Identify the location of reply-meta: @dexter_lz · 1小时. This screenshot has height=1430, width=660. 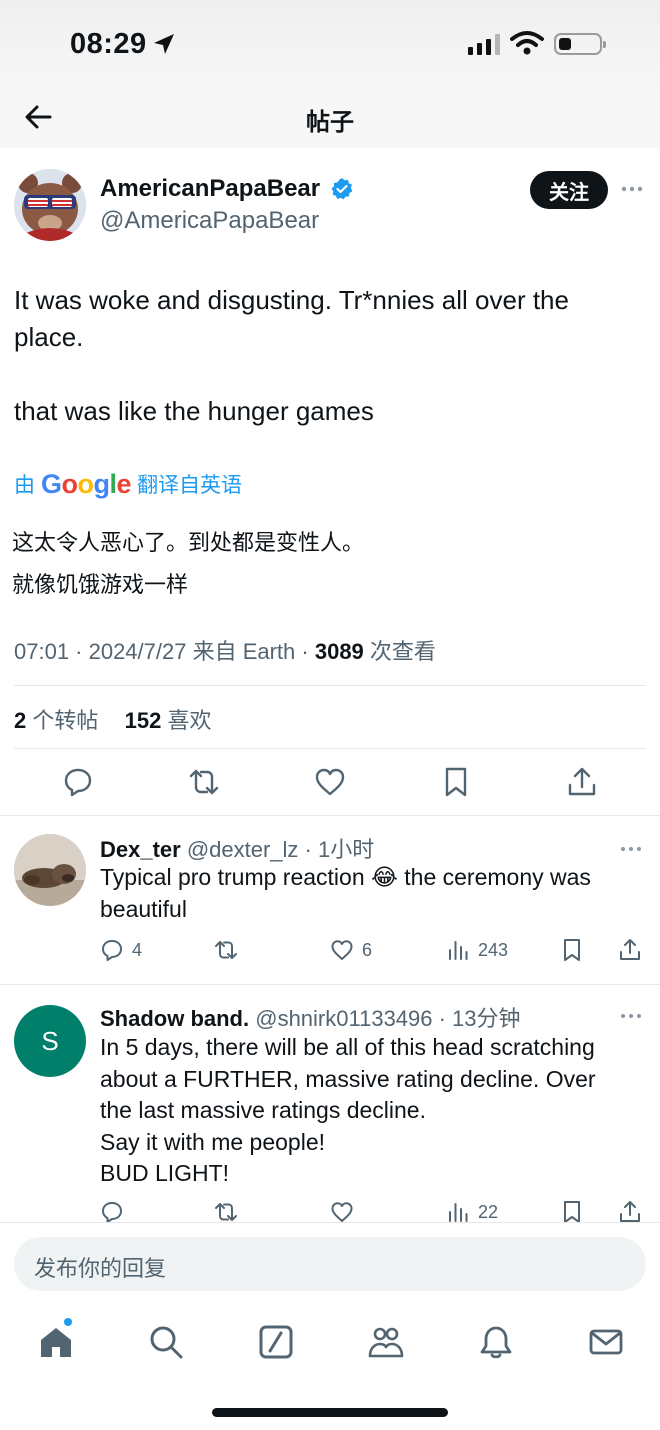
(277, 849).